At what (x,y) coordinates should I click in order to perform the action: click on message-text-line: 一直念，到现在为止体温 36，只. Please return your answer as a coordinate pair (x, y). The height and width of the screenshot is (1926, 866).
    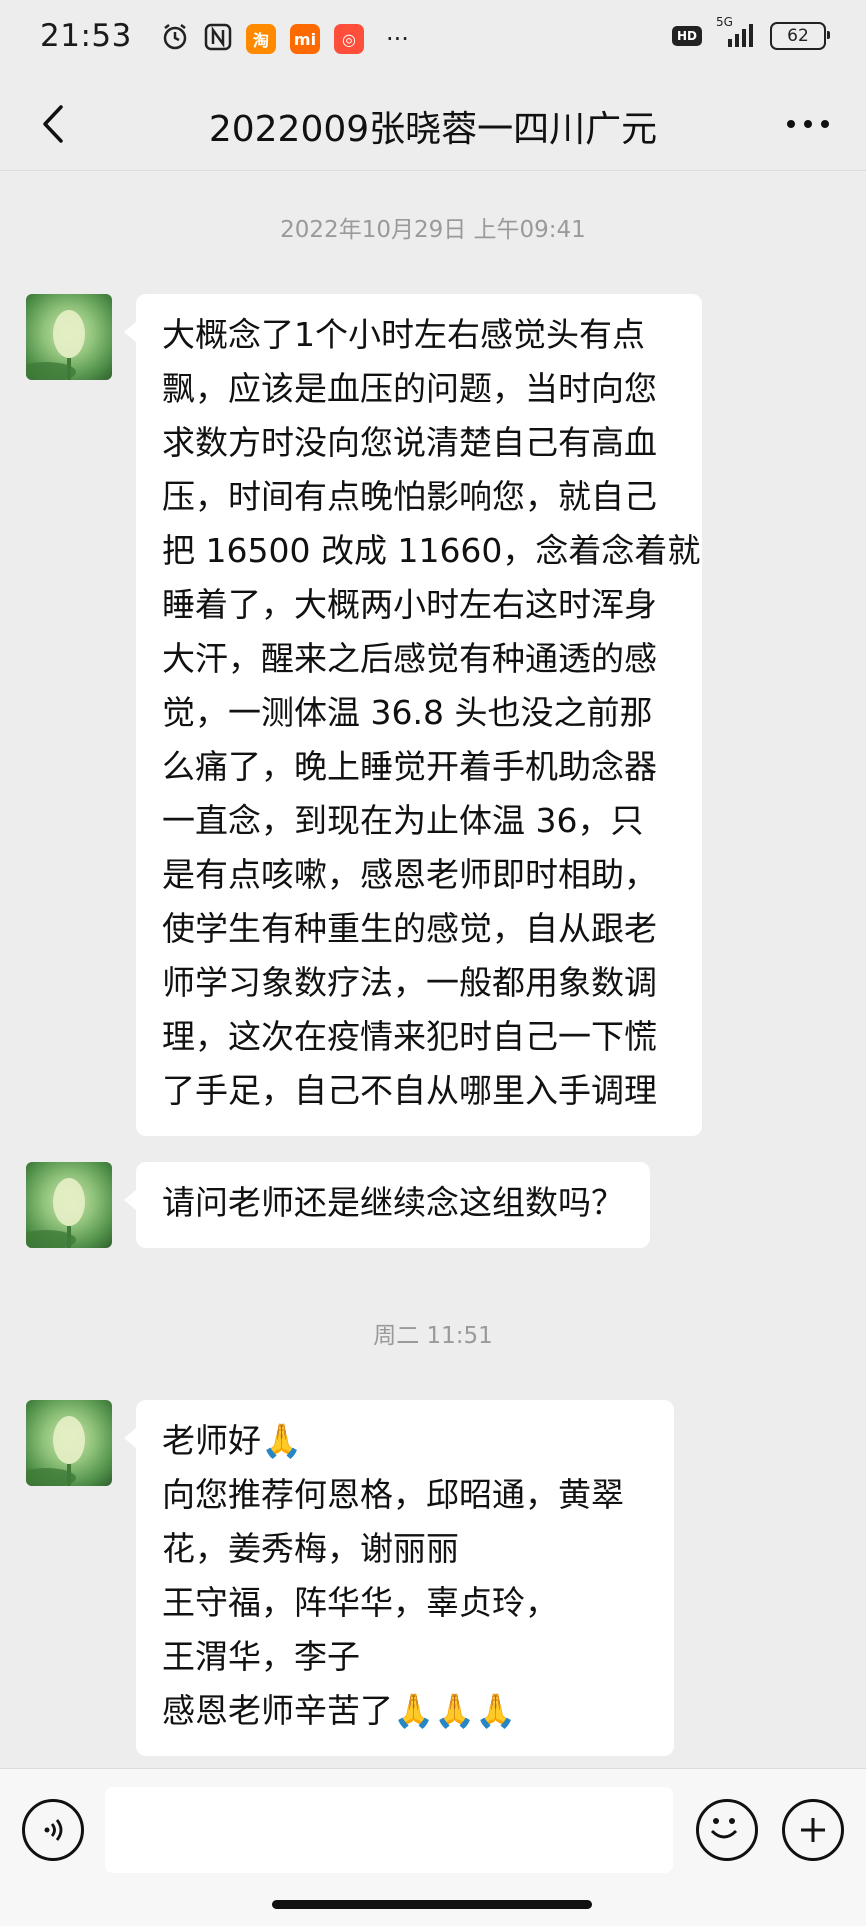
    Looking at the image, I should click on (403, 820).